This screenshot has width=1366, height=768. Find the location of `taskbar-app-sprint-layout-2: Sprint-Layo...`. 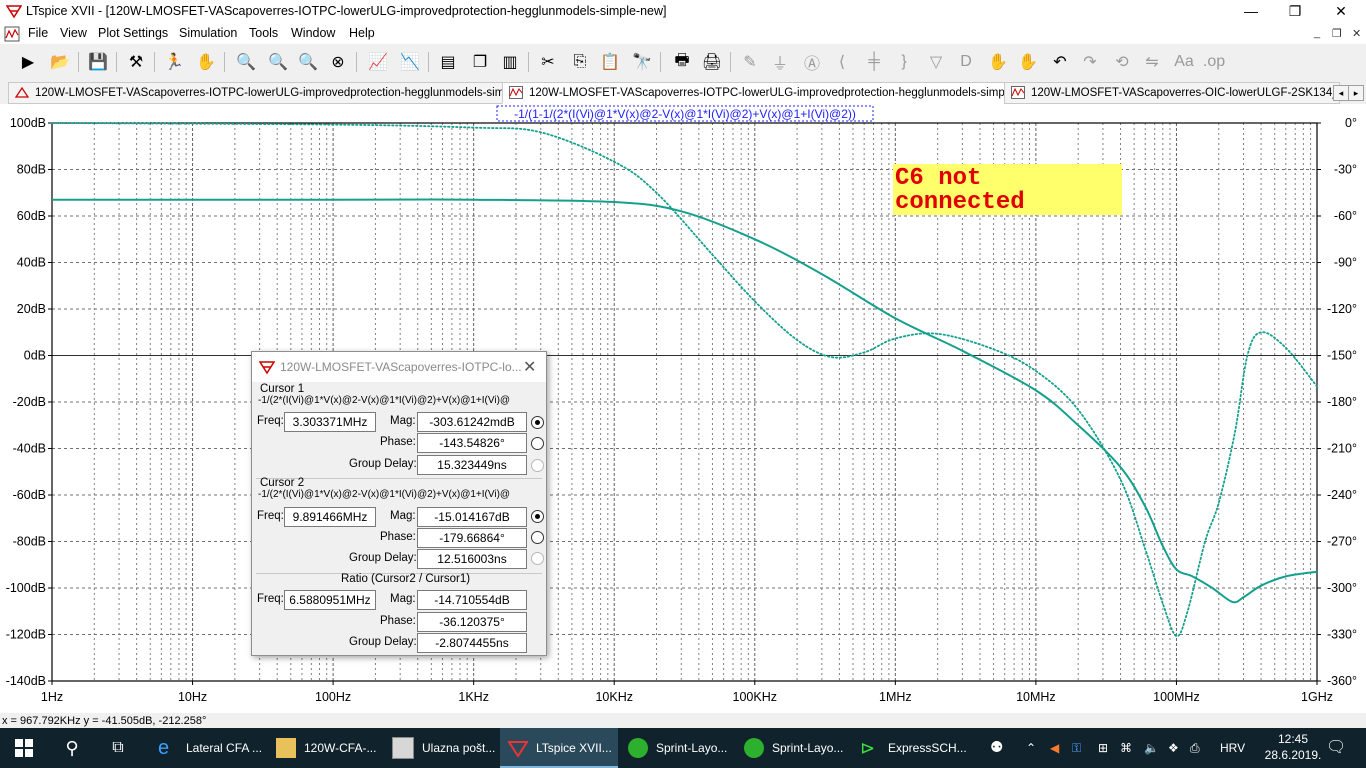

taskbar-app-sprint-layout-2: Sprint-Layo... is located at coordinates (797, 748).